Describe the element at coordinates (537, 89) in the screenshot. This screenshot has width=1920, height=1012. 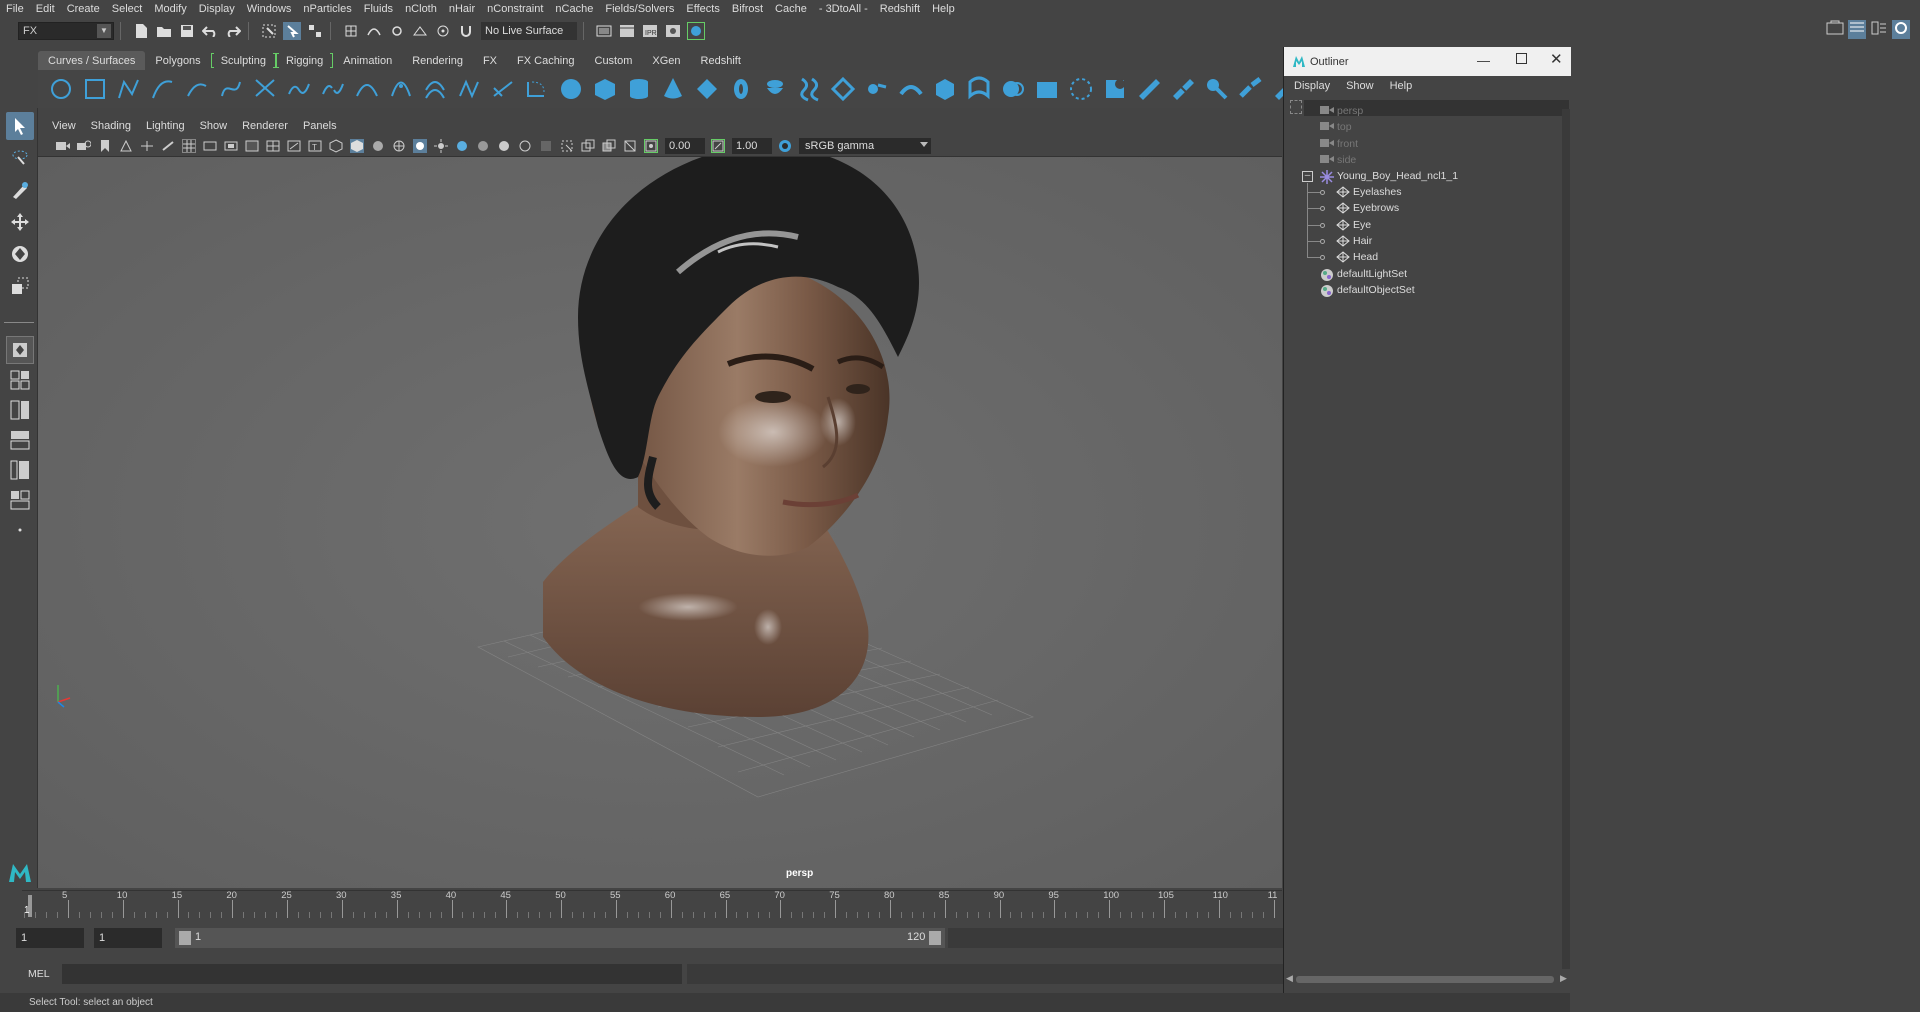
I see `fillet-curve-icon` at that location.